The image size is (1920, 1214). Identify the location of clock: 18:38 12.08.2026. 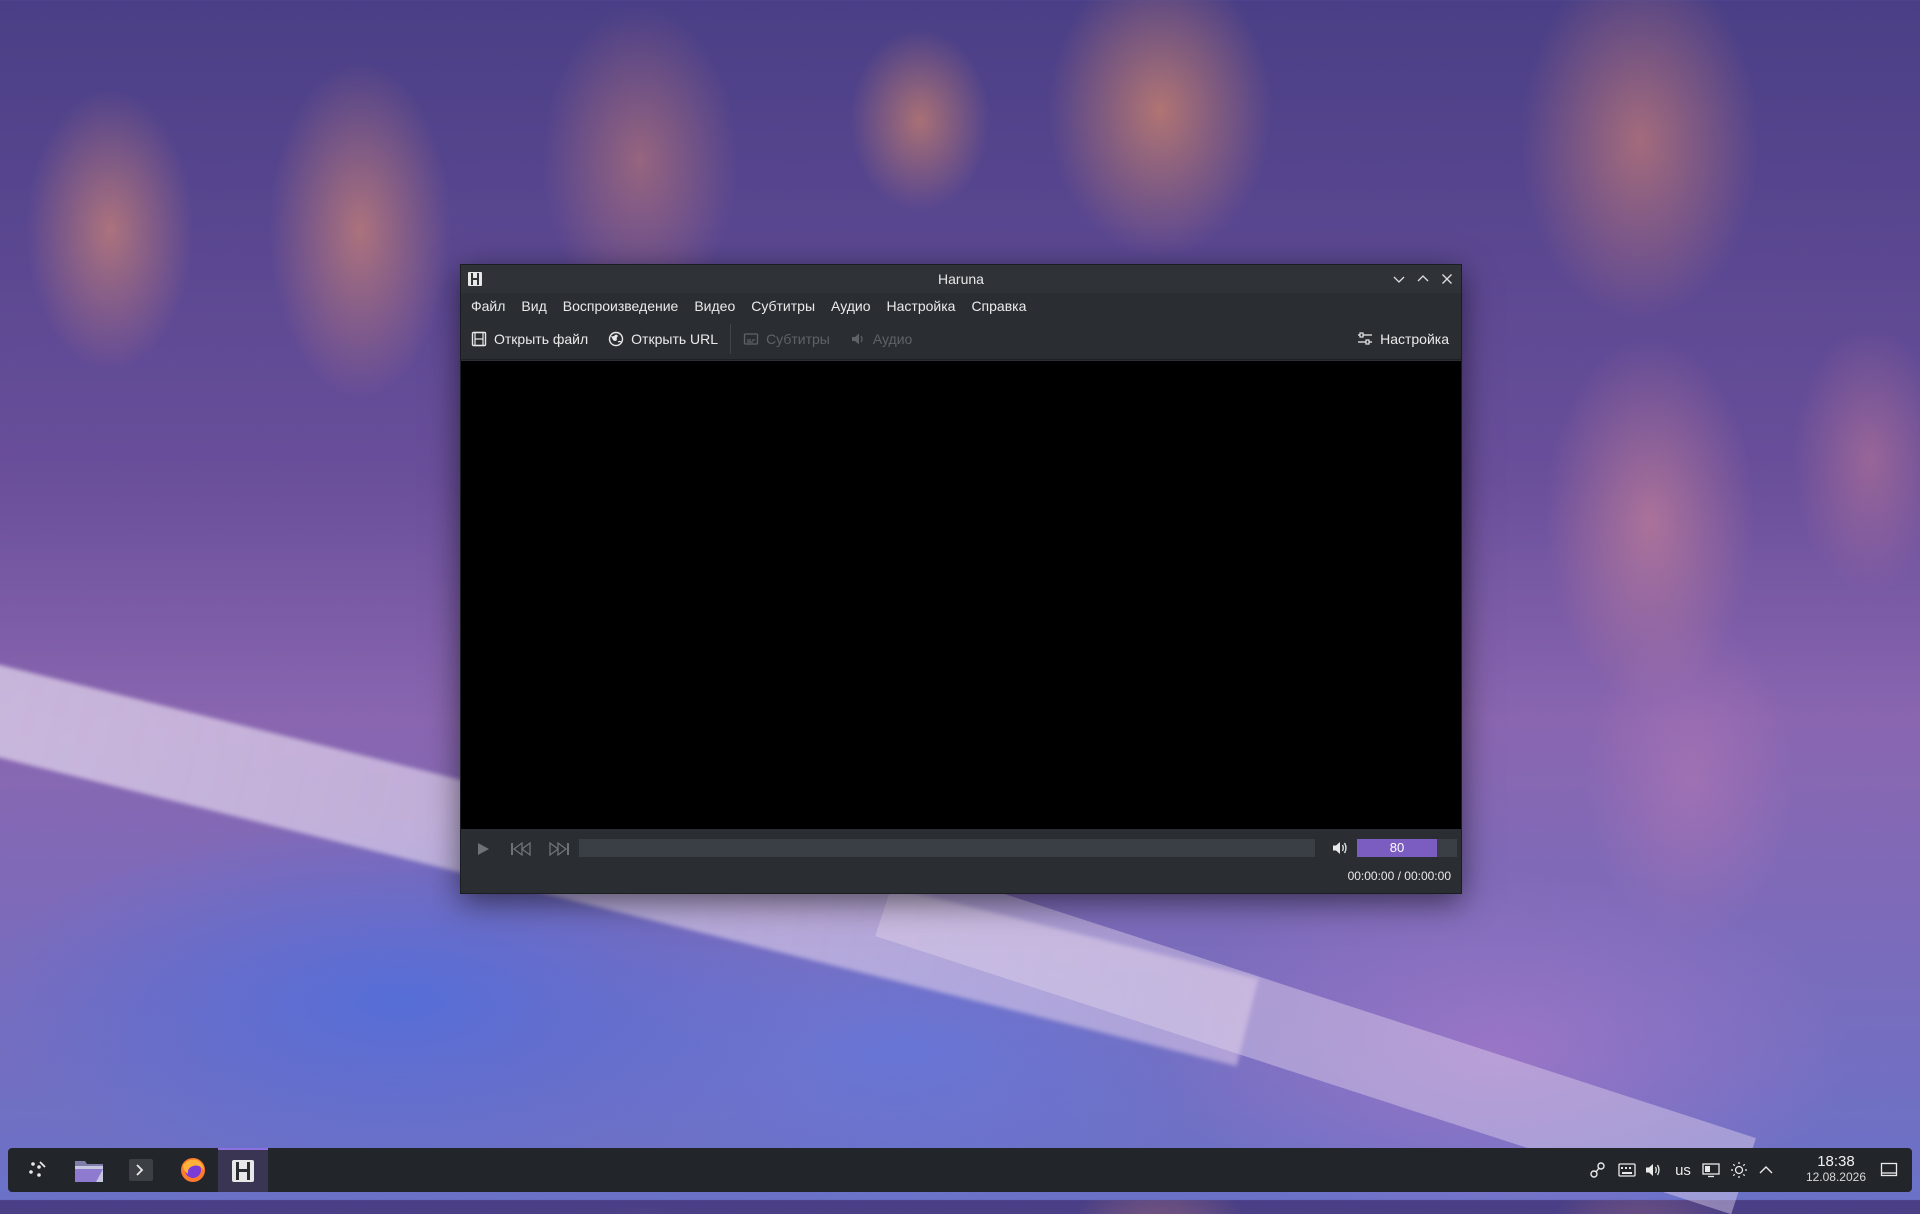
(1836, 1169).